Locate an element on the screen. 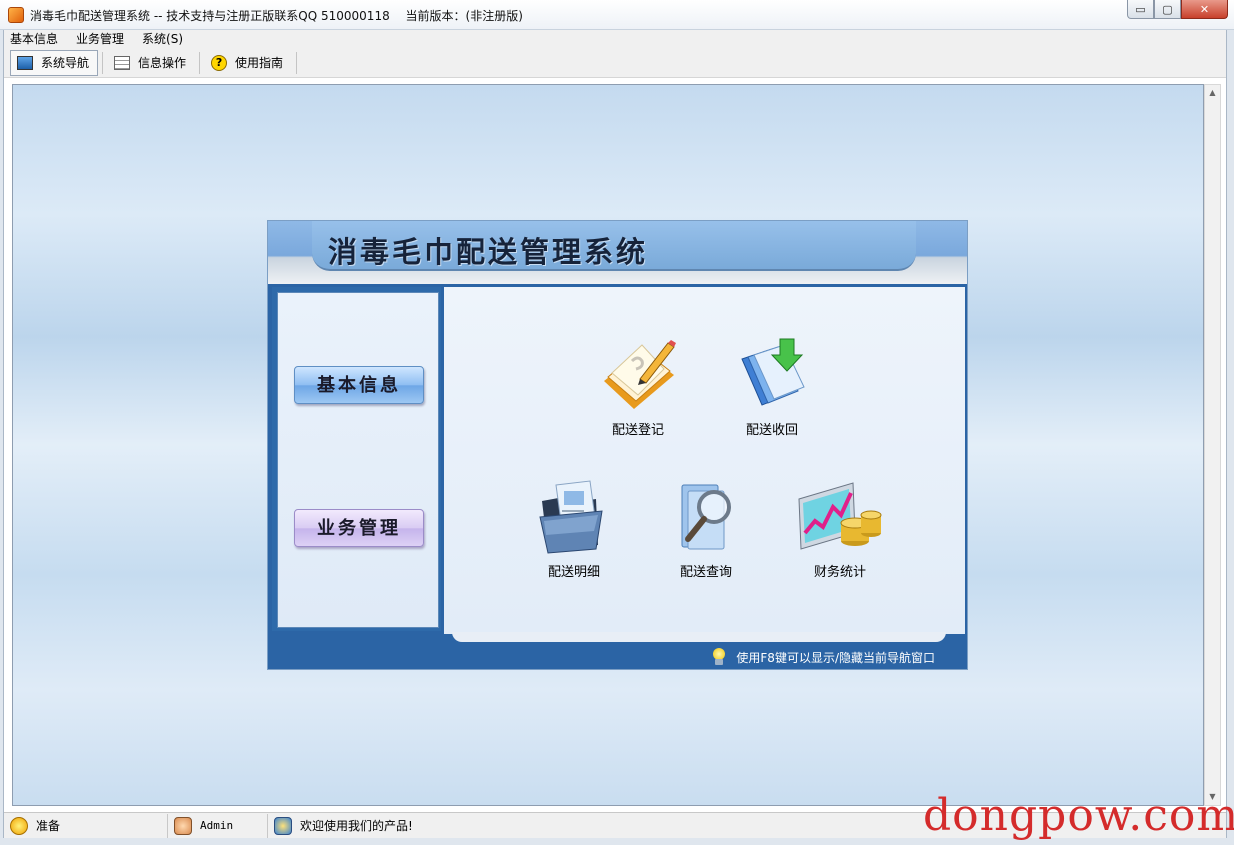  maximize-button: ▢ is located at coordinates (1167, 9).